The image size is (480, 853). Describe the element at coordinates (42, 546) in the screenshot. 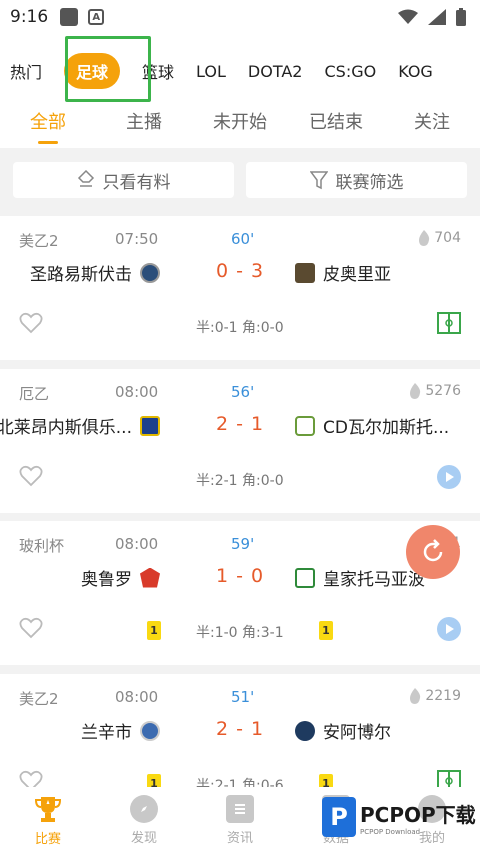

I see `league-name: 玻利杯` at that location.